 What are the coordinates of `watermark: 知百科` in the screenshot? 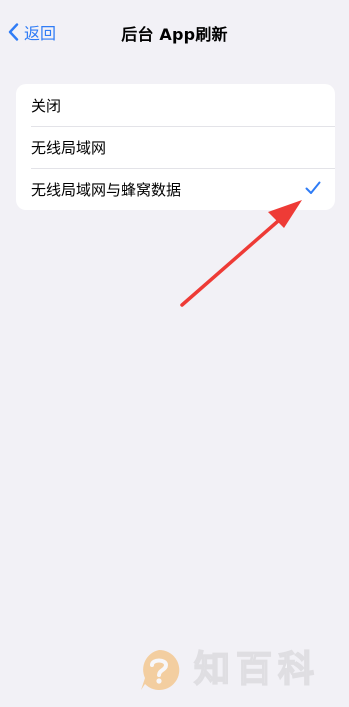 It's located at (236, 670).